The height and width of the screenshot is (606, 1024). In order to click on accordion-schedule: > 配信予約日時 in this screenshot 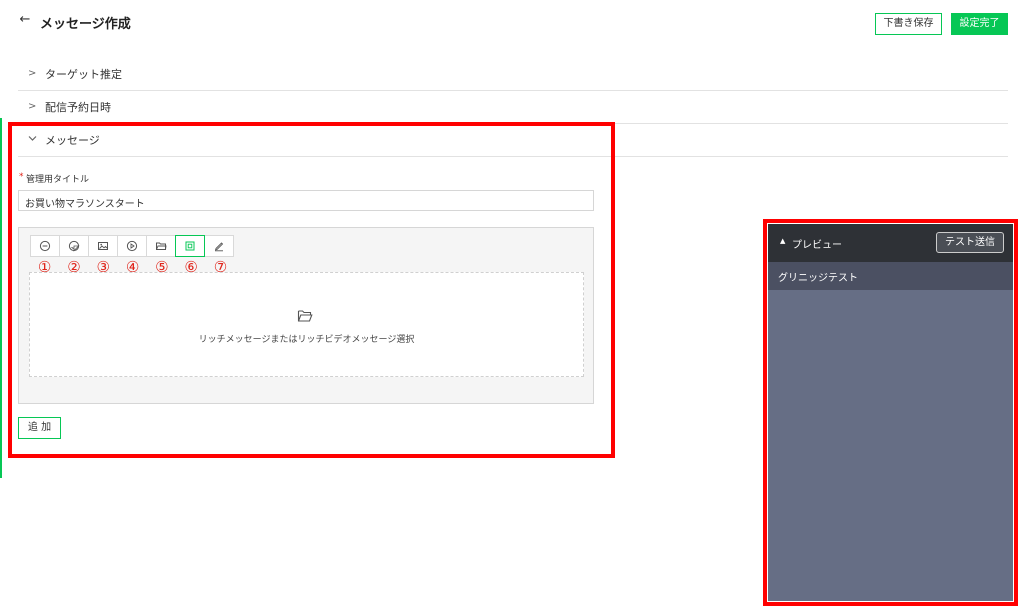, I will do `click(513, 107)`.